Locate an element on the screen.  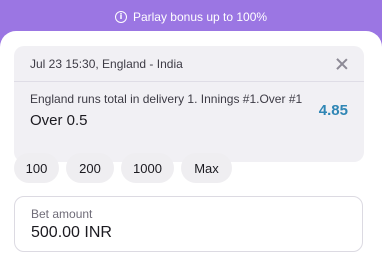
info-icon: i is located at coordinates (120, 17).